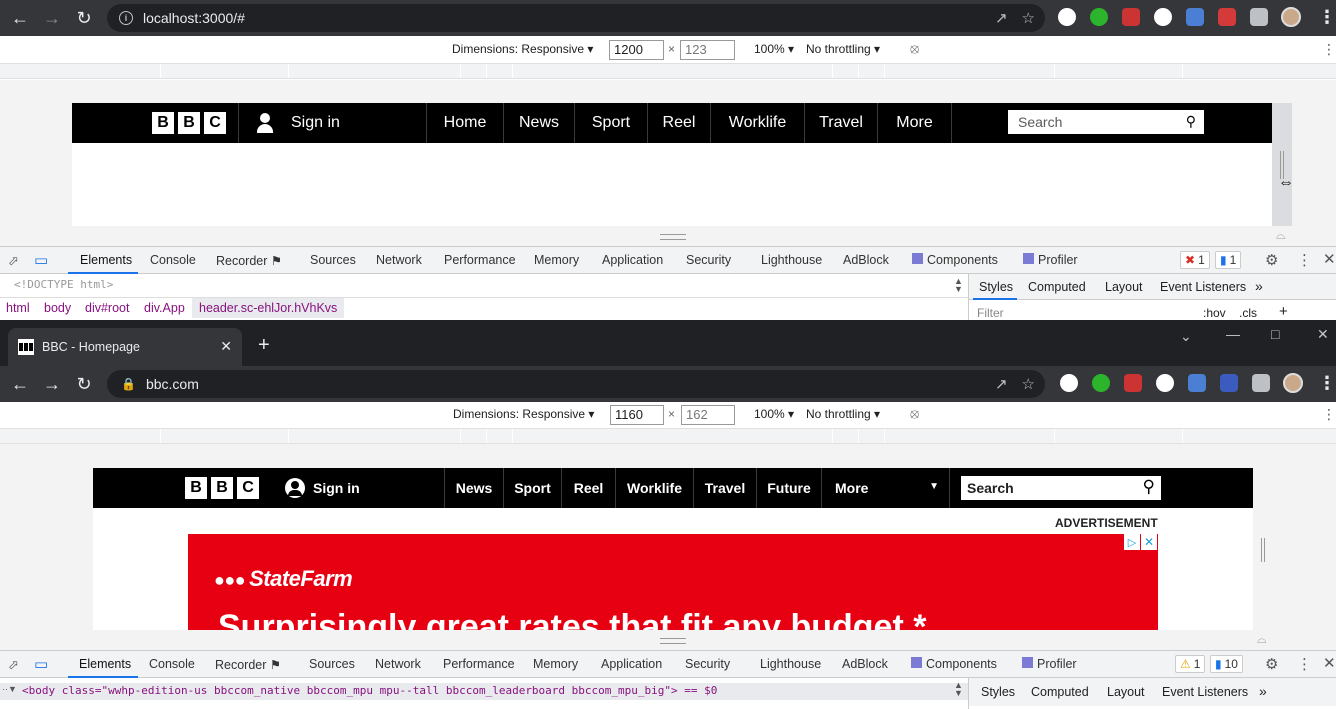 The height and width of the screenshot is (709, 1336). What do you see at coordinates (1329, 414) in the screenshot?
I see `device-menu-icon: ⋮` at bounding box center [1329, 414].